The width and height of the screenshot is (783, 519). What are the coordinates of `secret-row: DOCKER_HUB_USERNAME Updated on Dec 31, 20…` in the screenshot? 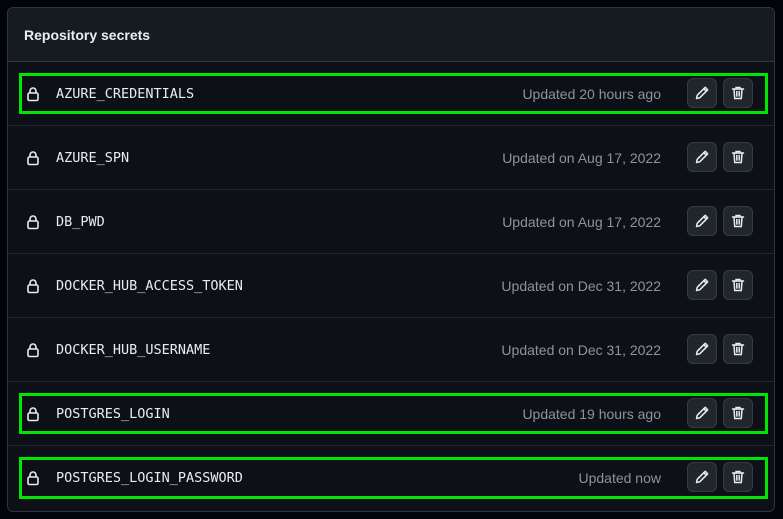 It's located at (391, 350).